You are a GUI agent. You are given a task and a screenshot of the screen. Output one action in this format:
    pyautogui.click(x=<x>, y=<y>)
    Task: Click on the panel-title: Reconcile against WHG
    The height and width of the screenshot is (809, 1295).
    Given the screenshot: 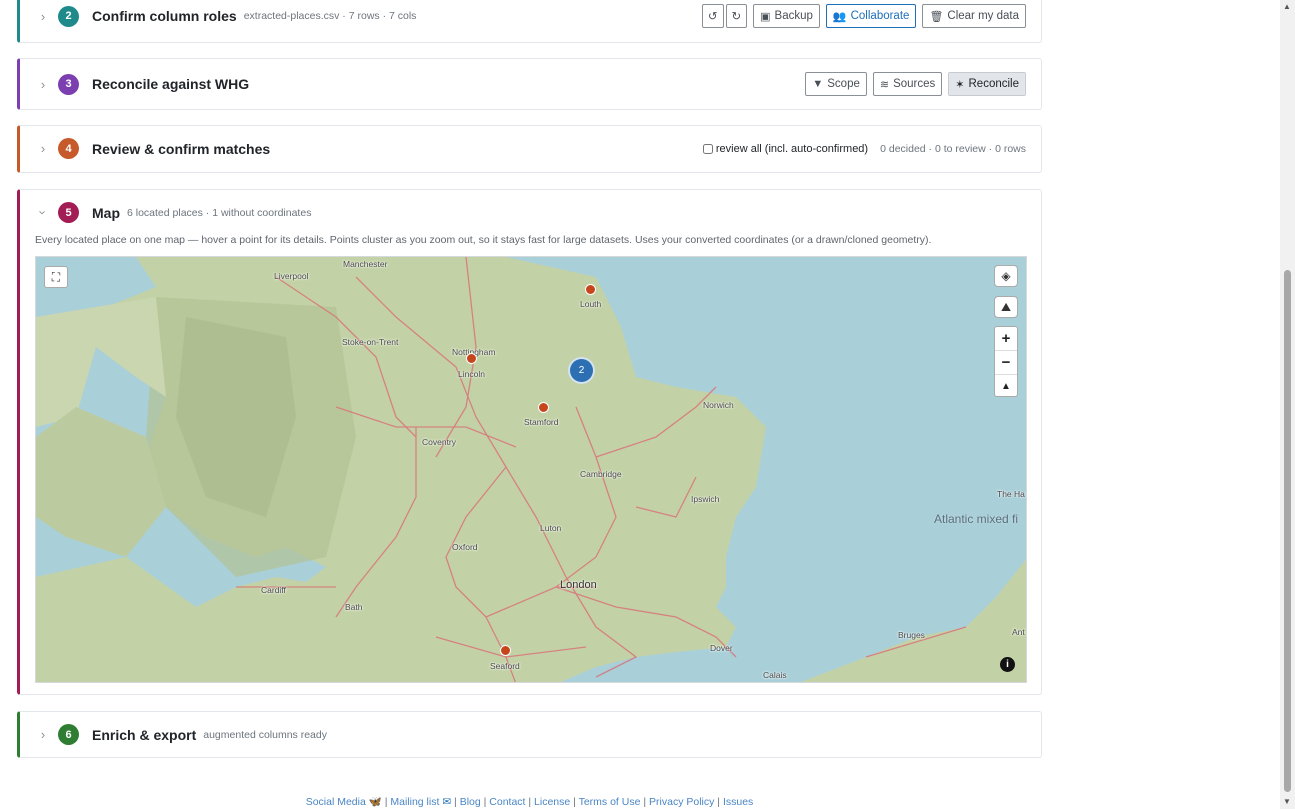 What is the action you would take?
    pyautogui.click(x=171, y=84)
    